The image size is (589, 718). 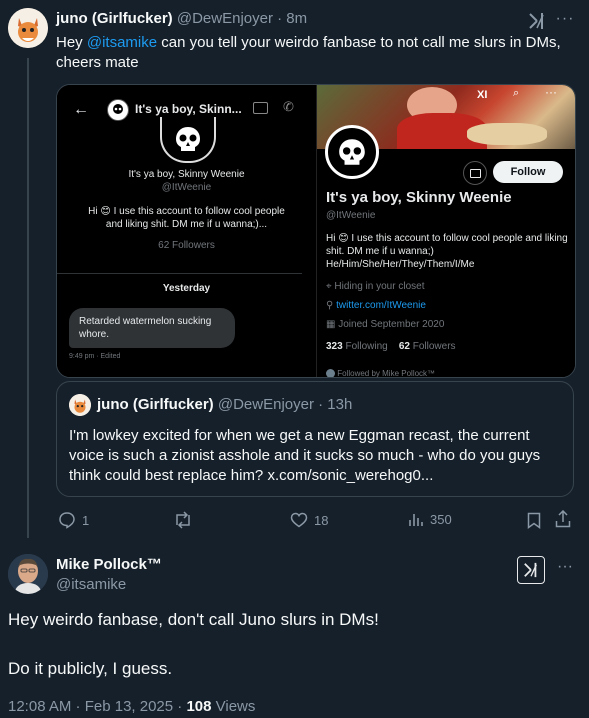 I want to click on profile-follow-counts: 323 Following 62 Followers, so click(x=391, y=346).